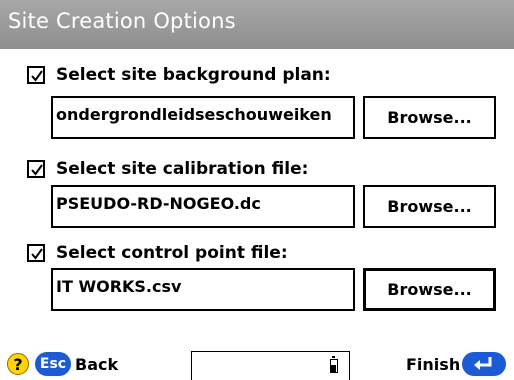  I want to click on option-calibration-file: Select site calibration file:, so click(167, 169).